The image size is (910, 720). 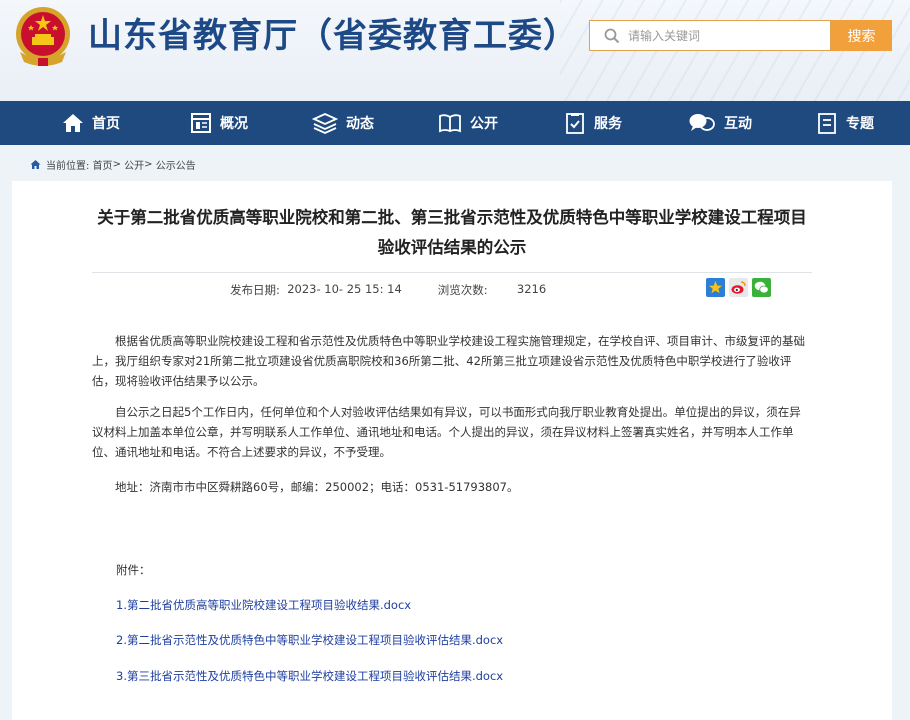 What do you see at coordinates (702, 122) in the screenshot?
I see `chat-icon` at bounding box center [702, 122].